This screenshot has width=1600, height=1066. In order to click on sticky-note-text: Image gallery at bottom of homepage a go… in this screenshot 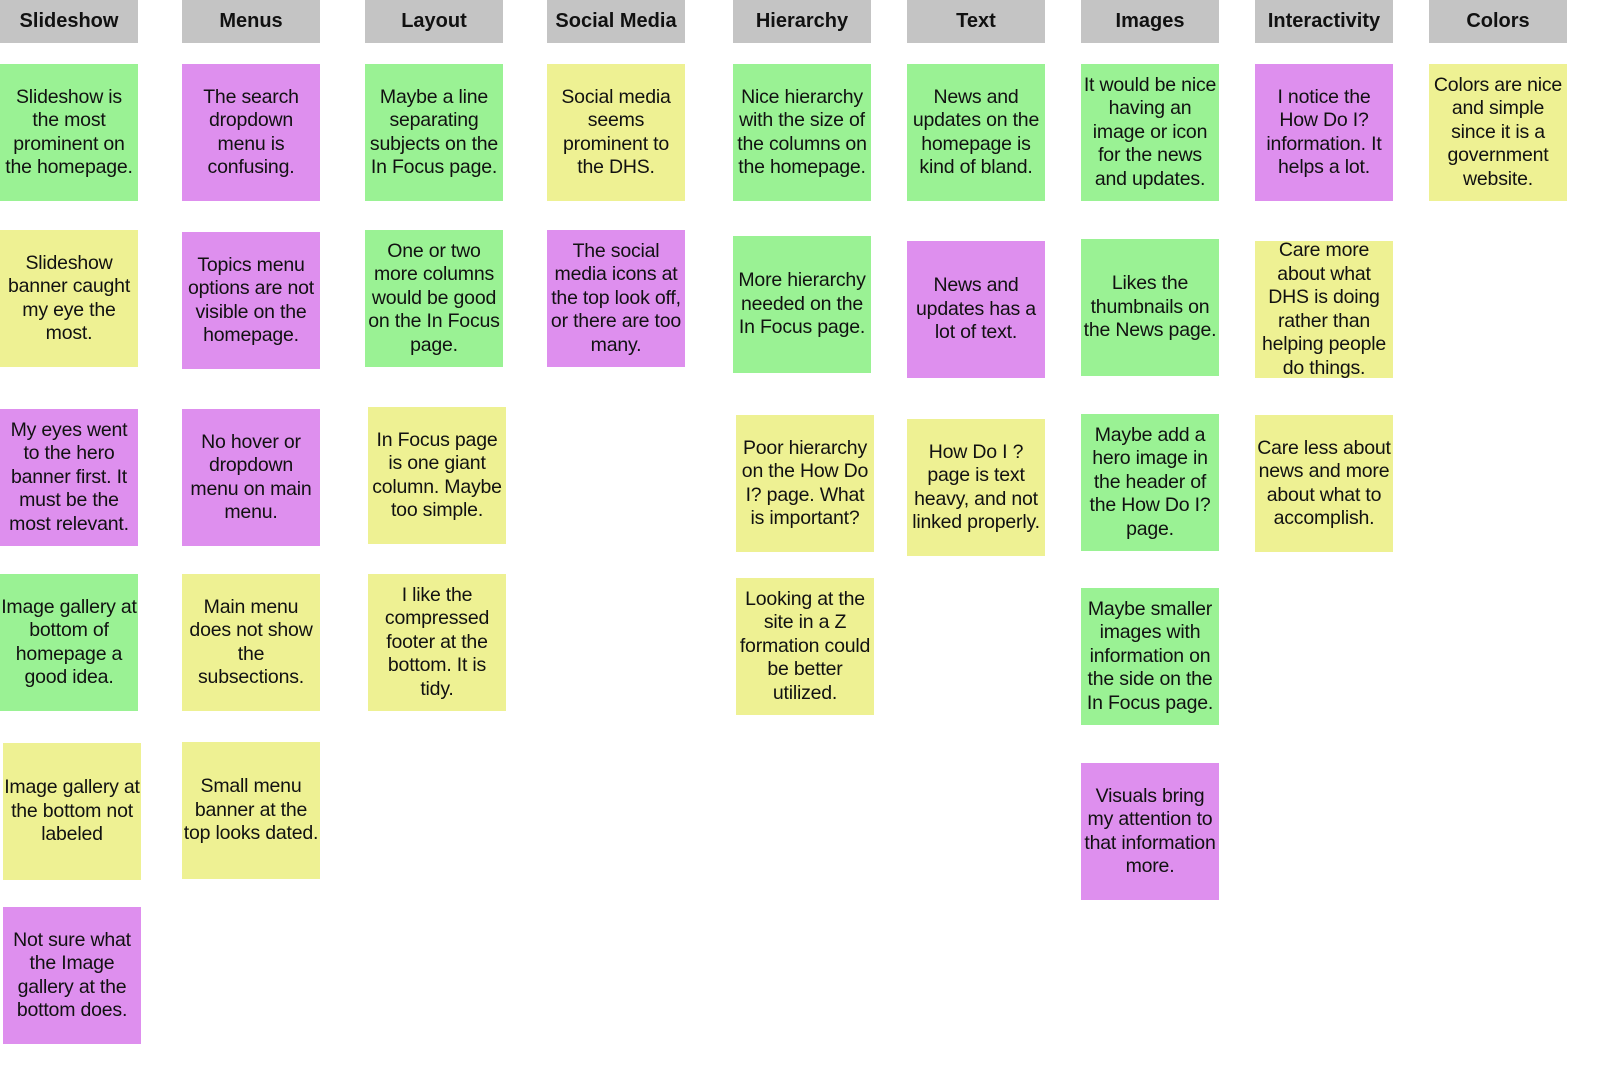, I will do `click(69, 642)`.